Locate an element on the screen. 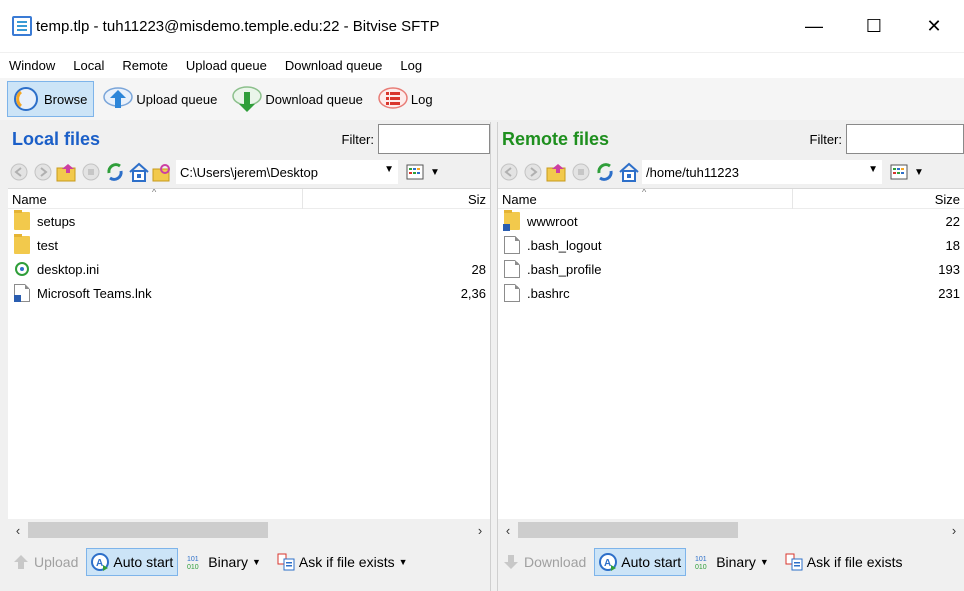  download-label: Download is located at coordinates (555, 562).